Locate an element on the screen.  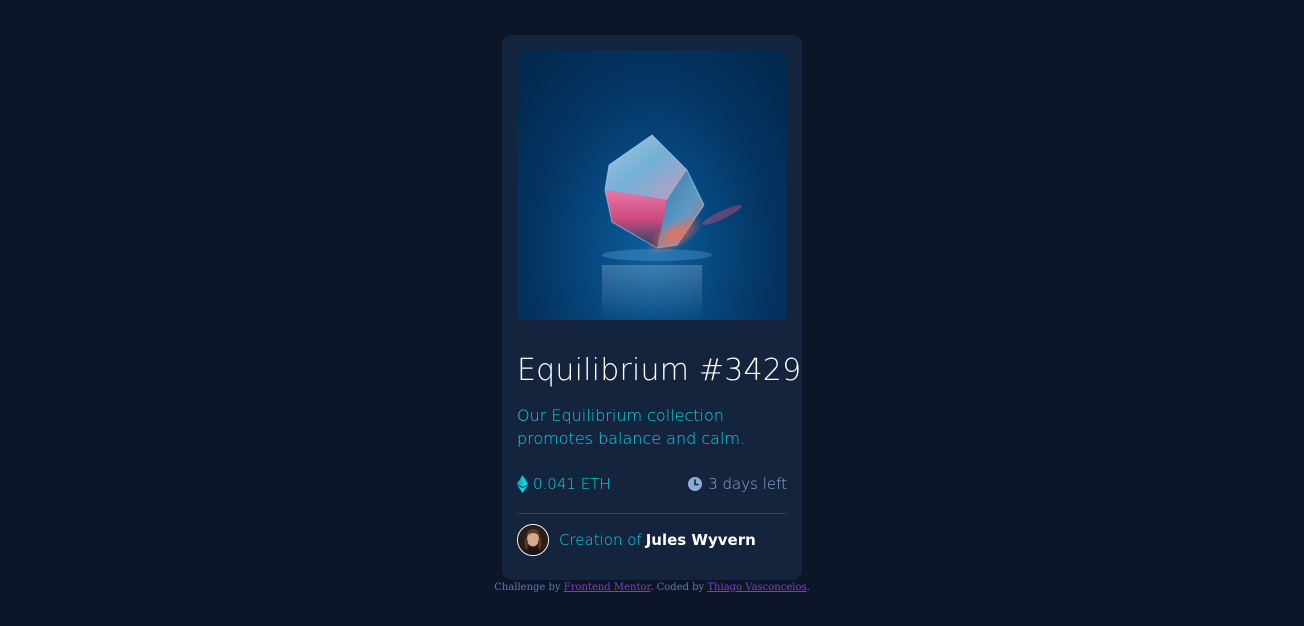
price: 0.041 ETH is located at coordinates (564, 484).